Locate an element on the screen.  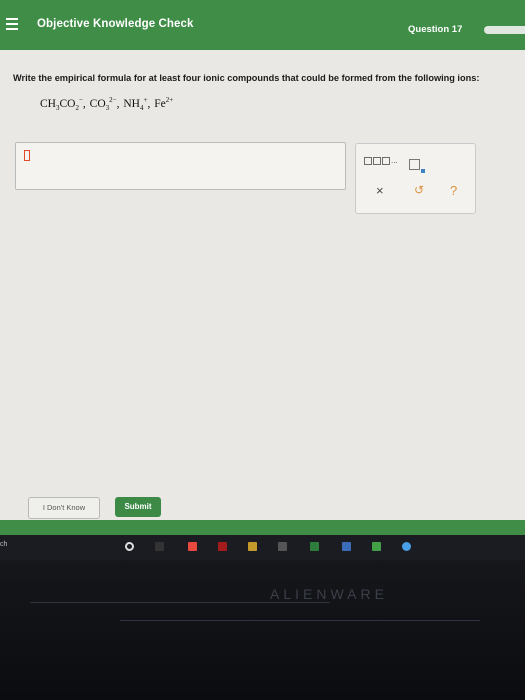
app-icon-netflix is located at coordinates (222, 546).